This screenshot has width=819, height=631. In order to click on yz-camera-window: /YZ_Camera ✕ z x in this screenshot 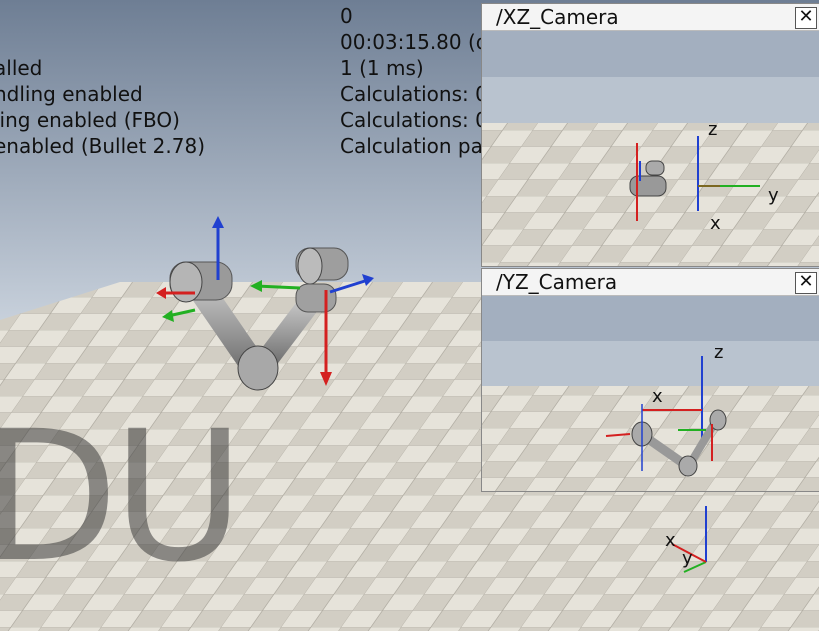, I will do `click(650, 380)`.